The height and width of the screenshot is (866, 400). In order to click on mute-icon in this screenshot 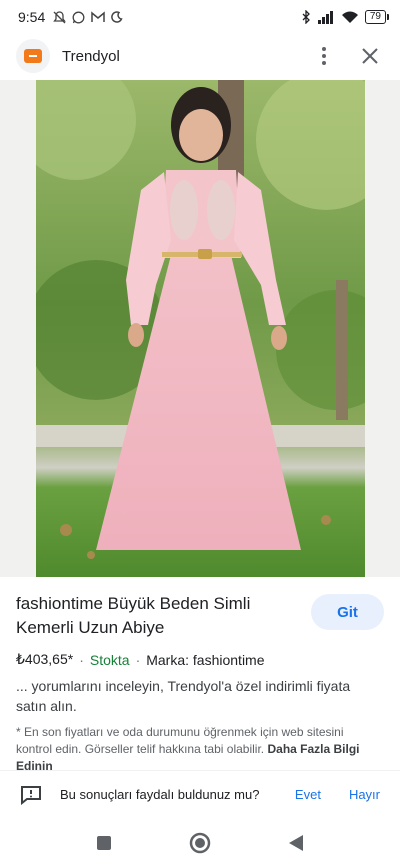, I will do `click(60, 16)`.